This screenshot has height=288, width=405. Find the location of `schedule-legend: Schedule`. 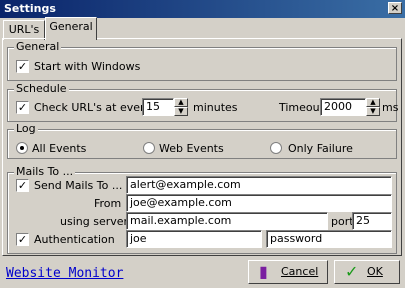

schedule-legend: Schedule is located at coordinates (41, 88).